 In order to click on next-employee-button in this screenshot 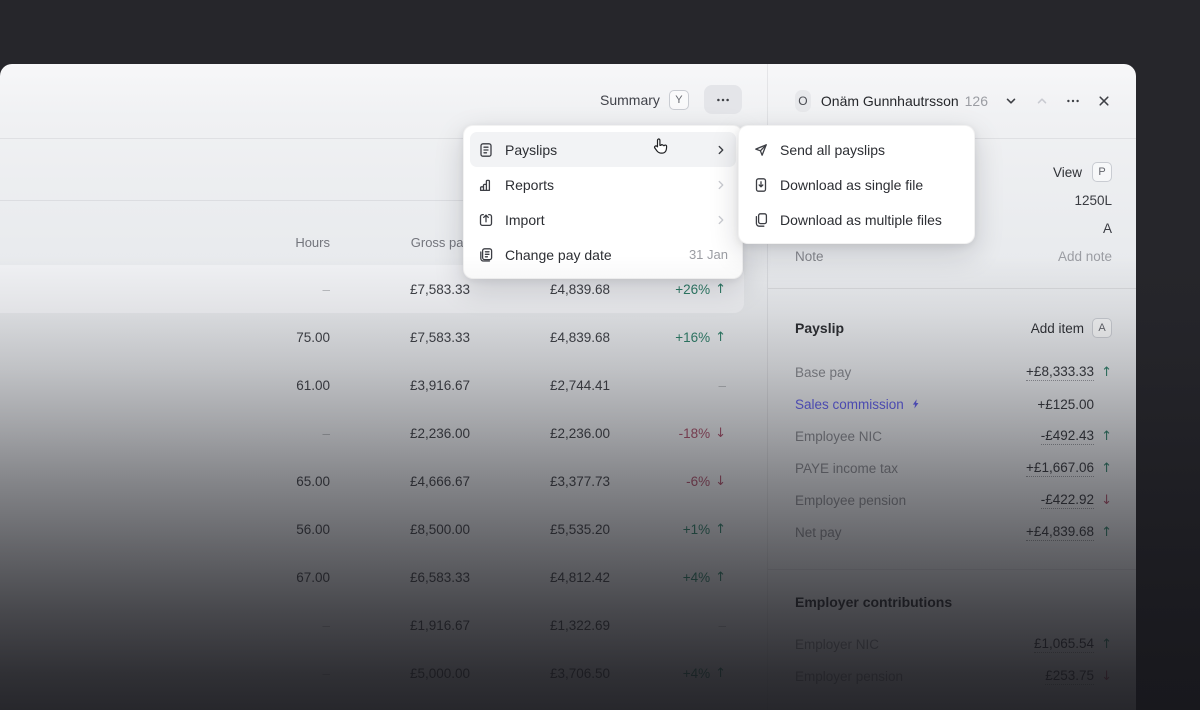, I will do `click(1011, 101)`.